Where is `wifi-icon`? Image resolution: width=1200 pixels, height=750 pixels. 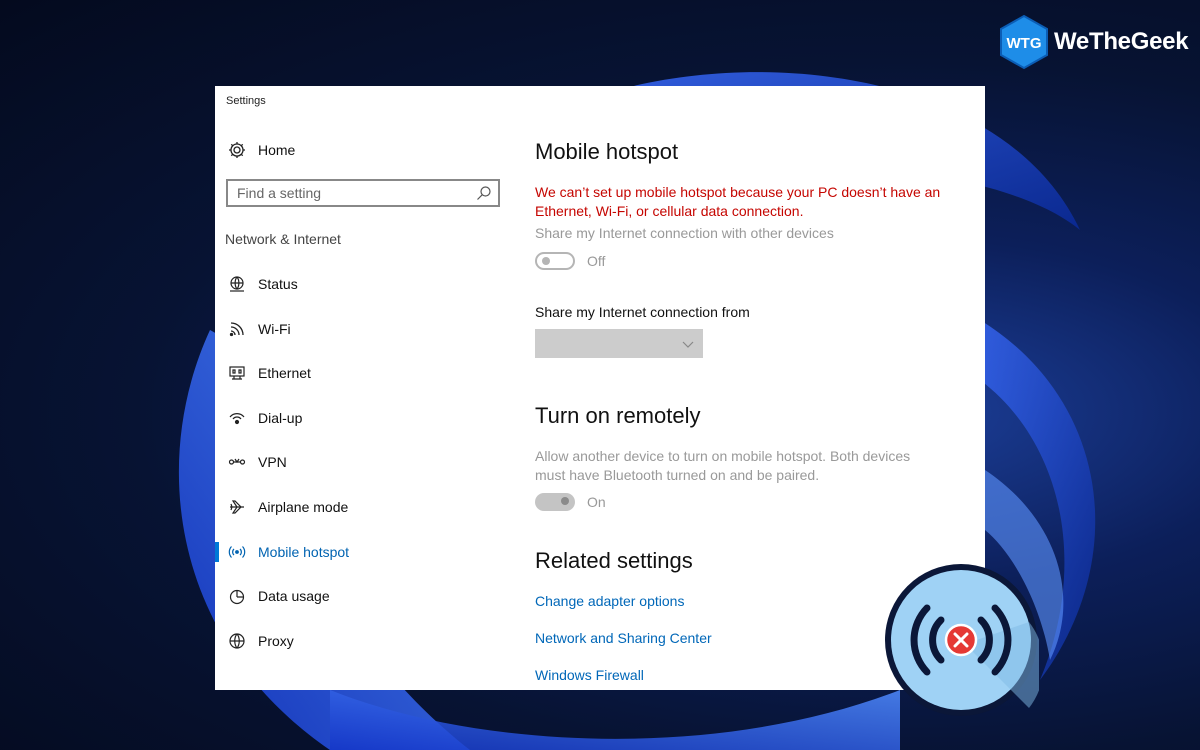
wifi-icon is located at coordinates (237, 329).